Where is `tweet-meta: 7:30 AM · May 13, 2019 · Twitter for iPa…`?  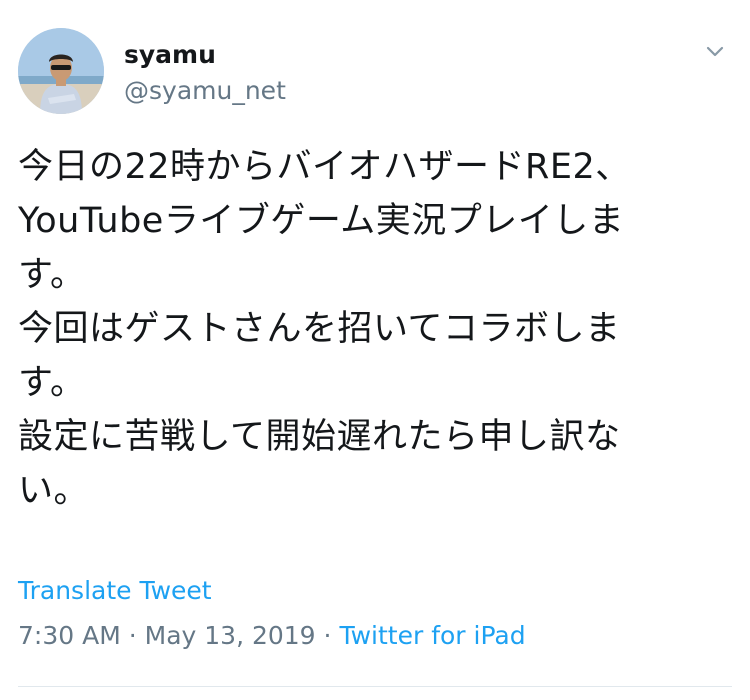 tweet-meta: 7:30 AM · May 13, 2019 · Twitter for iPa… is located at coordinates (272, 636).